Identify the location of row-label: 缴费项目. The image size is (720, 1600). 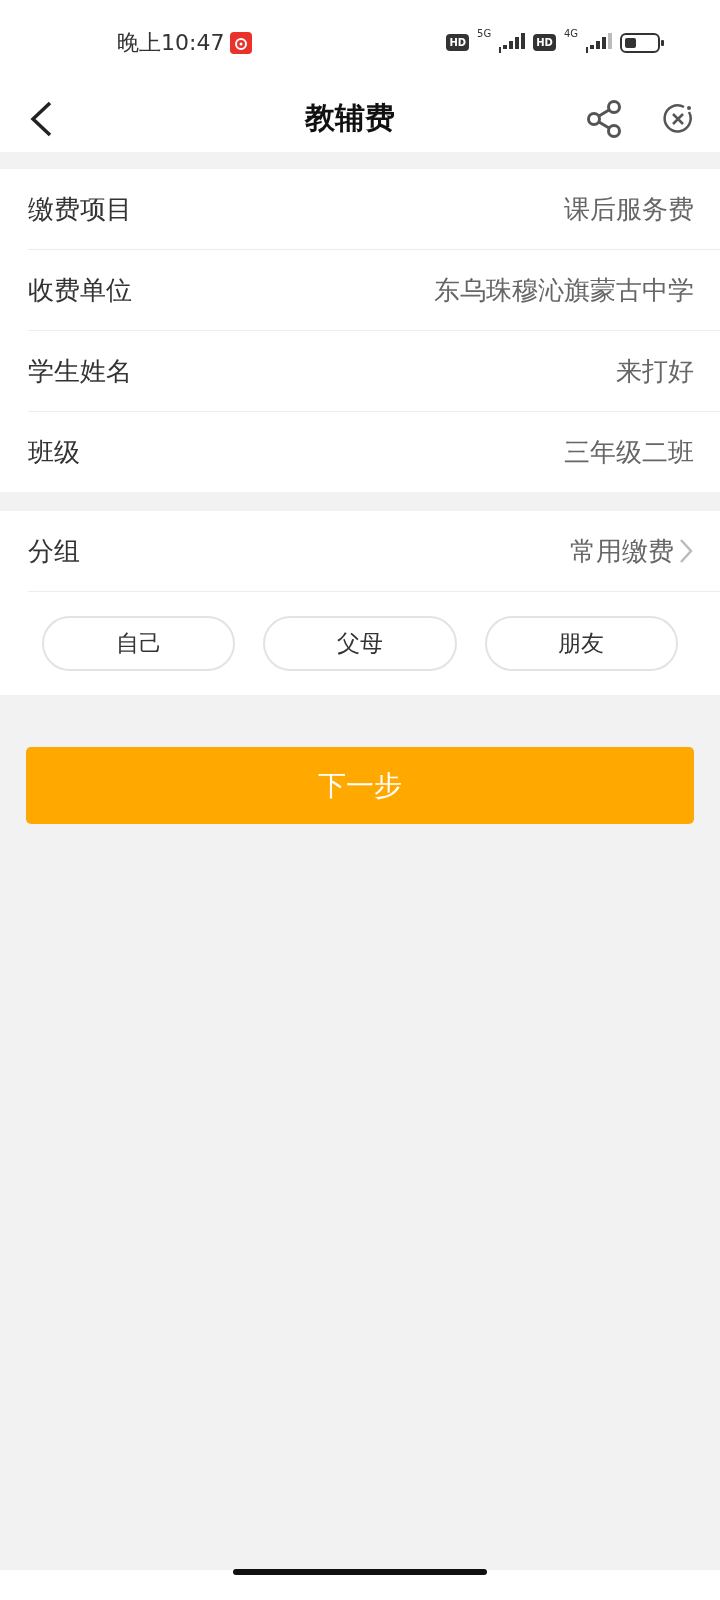
(80, 209).